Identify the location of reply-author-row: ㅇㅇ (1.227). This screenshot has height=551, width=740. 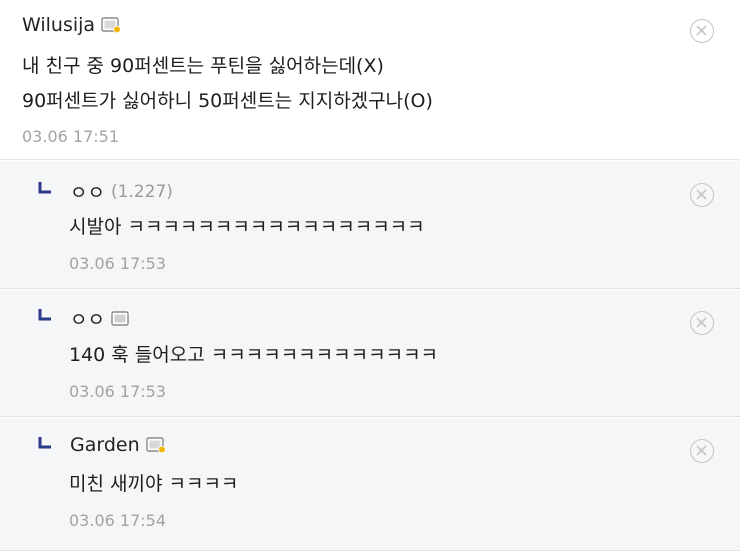
(121, 191).